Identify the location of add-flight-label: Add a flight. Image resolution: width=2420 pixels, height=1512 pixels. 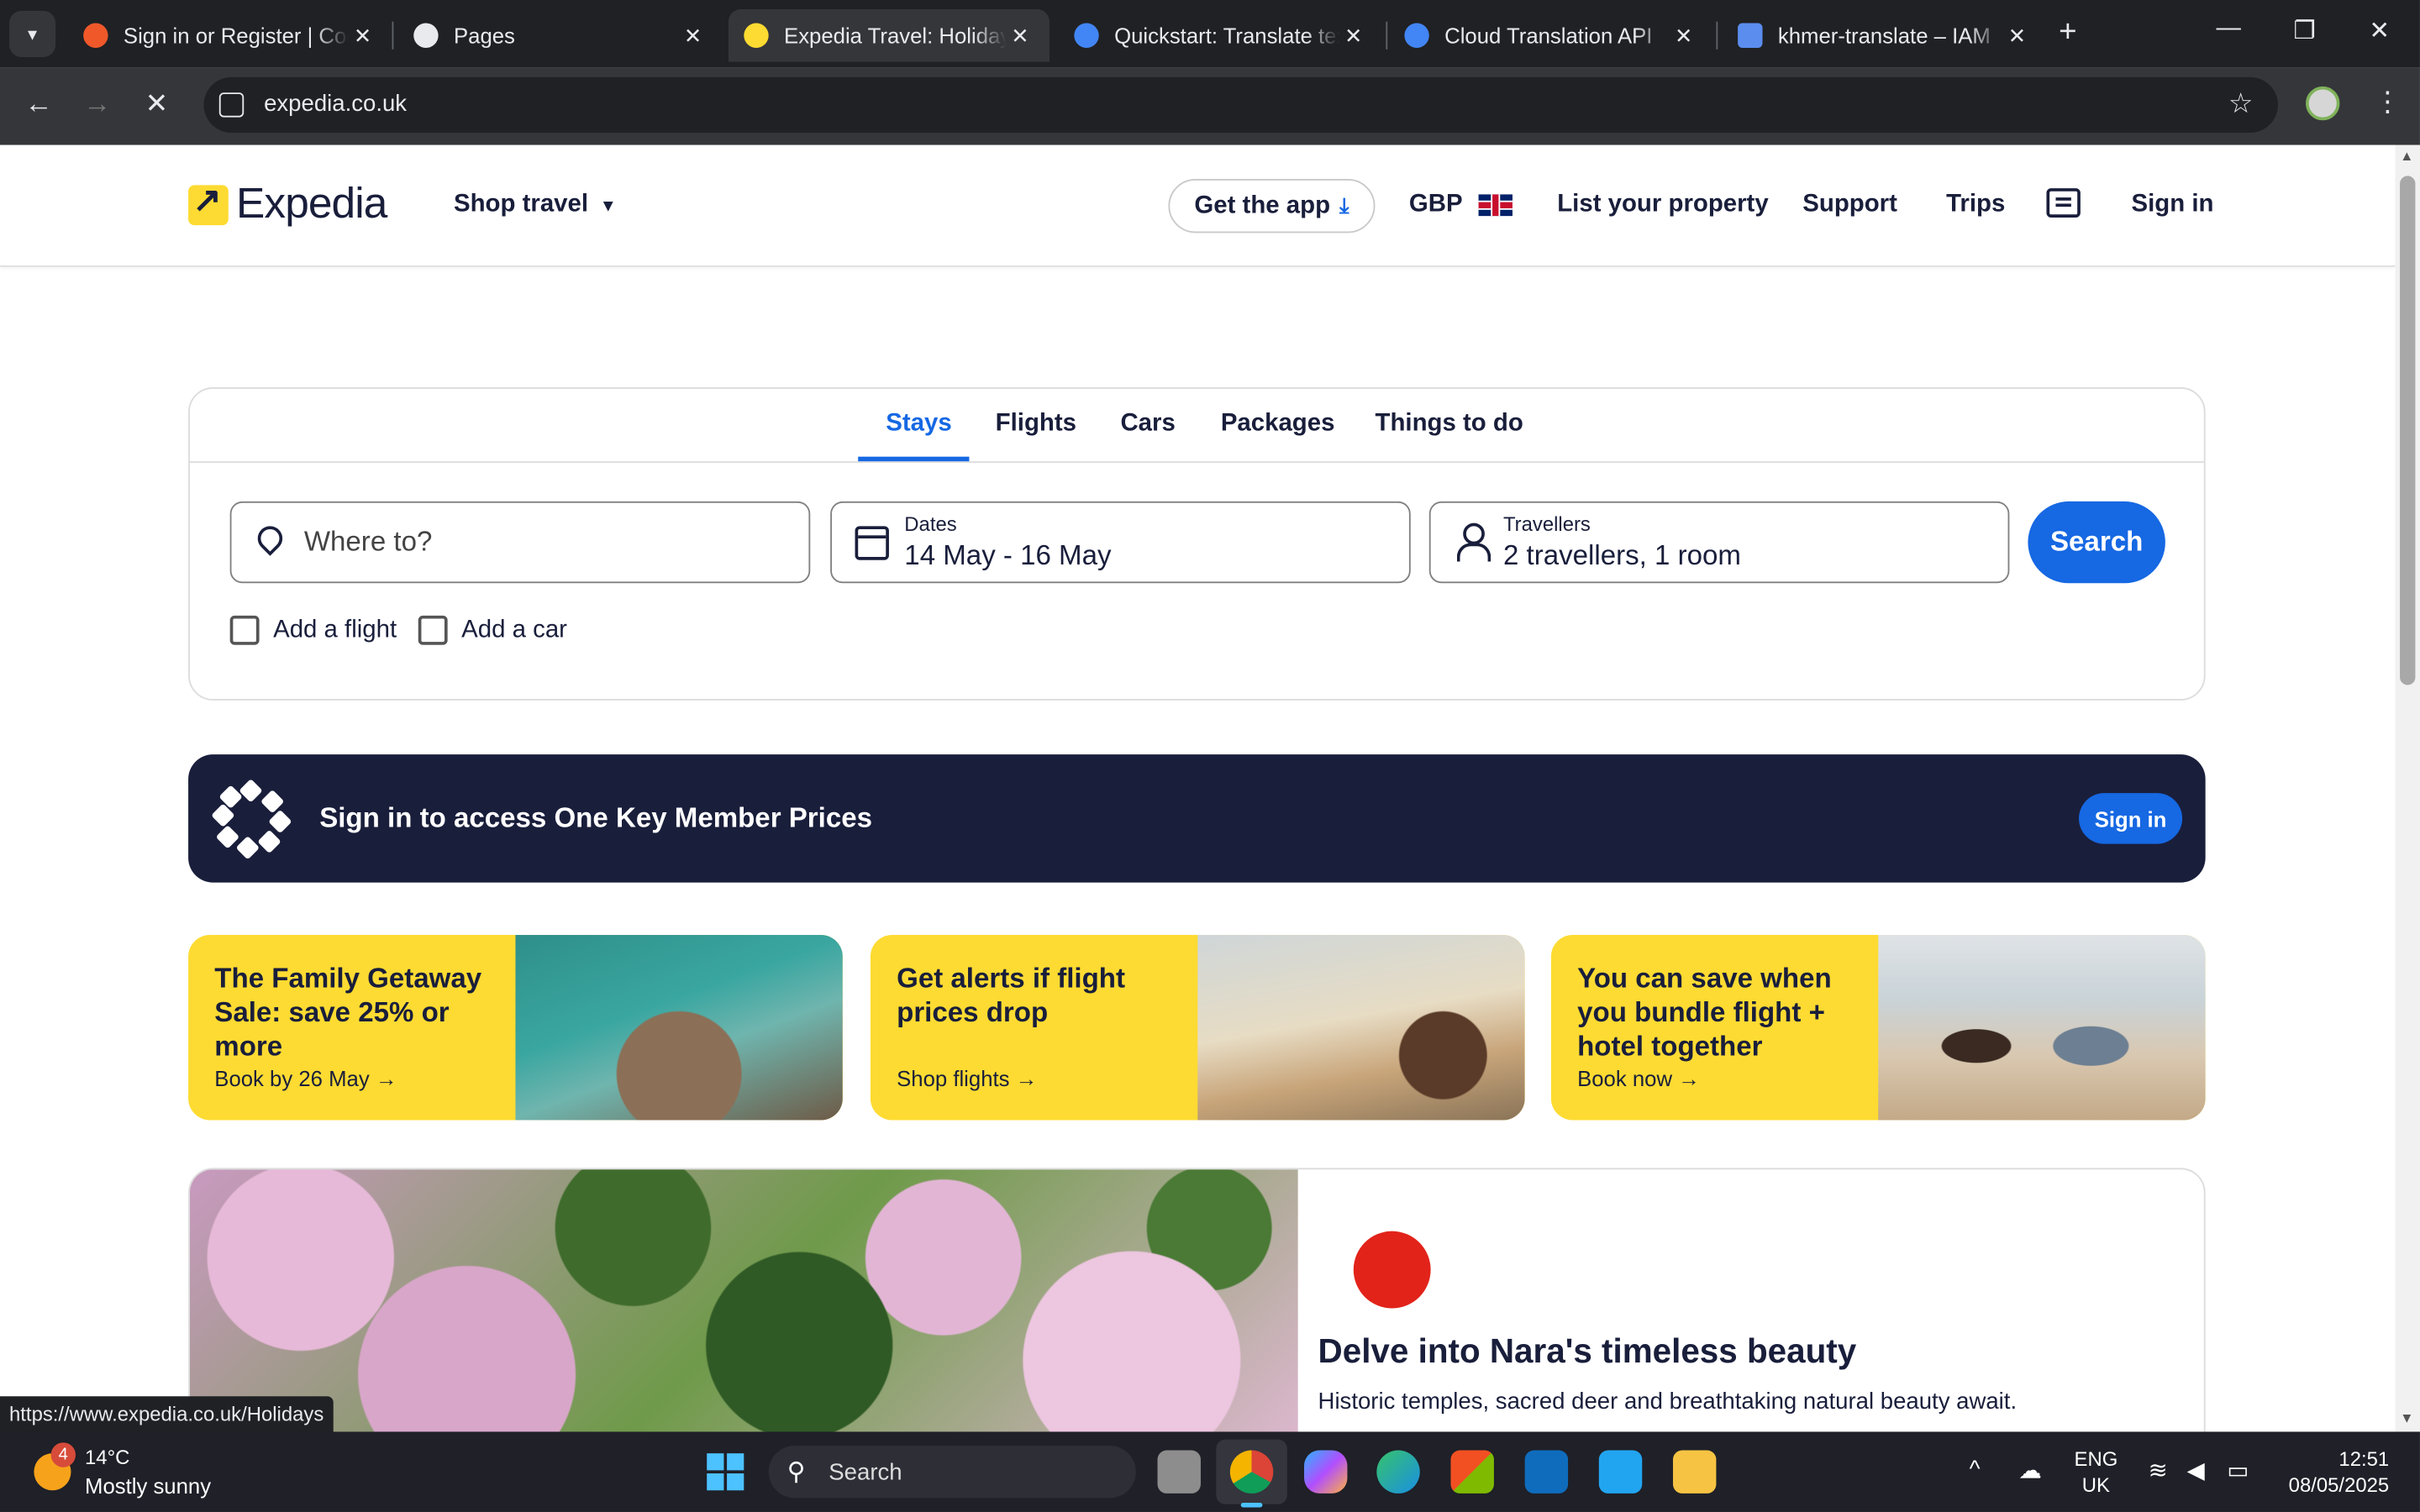
(335, 629).